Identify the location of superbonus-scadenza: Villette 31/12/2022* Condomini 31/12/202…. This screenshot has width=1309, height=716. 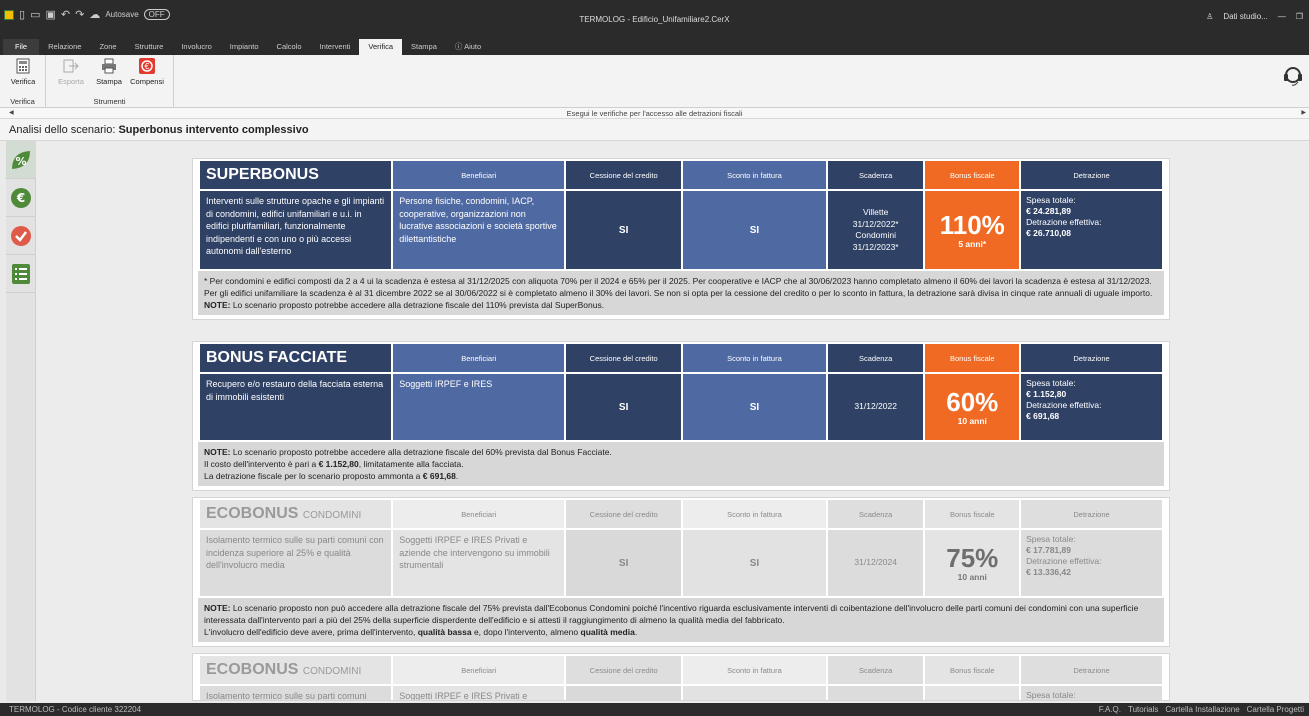
(875, 230).